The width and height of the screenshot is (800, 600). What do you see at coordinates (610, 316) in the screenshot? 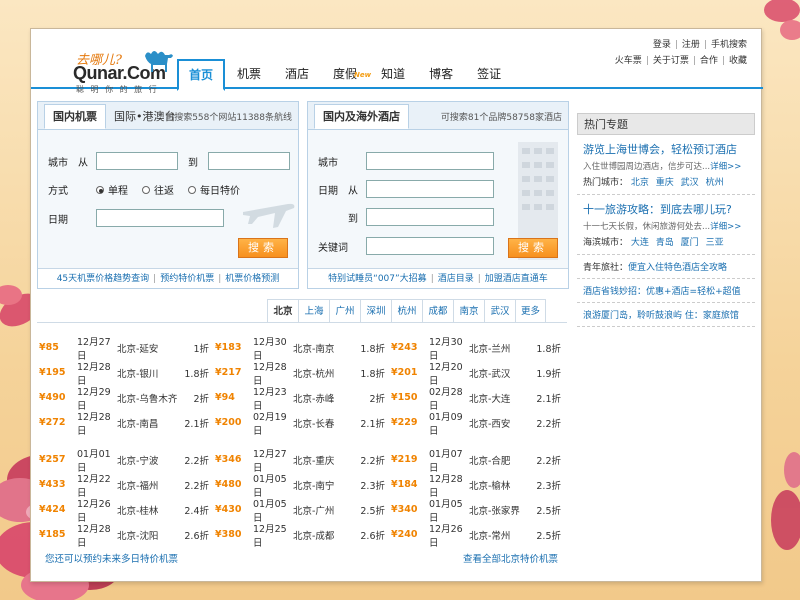
I see `topic-xiamen-label: 浪游厦门岛，` at bounding box center [610, 316].